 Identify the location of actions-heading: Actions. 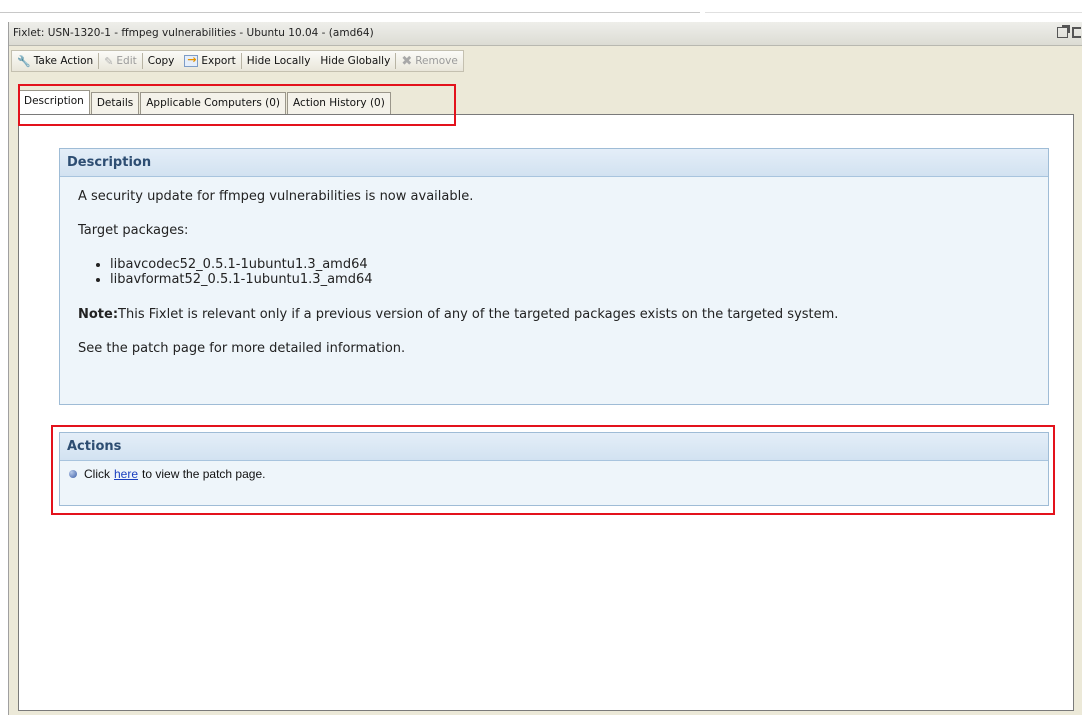
(554, 447).